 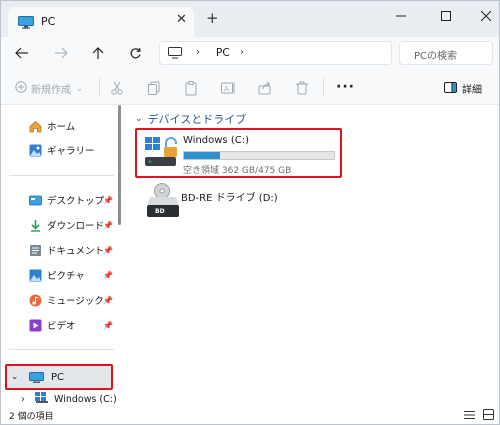 What do you see at coordinates (76, 251) in the screenshot?
I see `sidebar-item-label: ドキュメント` at bounding box center [76, 251].